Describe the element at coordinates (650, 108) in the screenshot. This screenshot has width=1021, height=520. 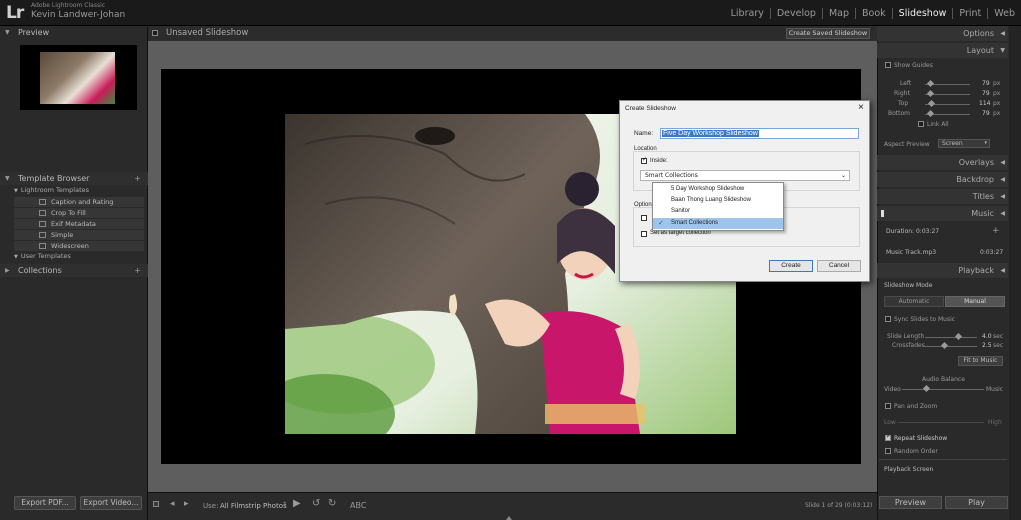
I see `dialog-title: Create Slideshow` at that location.